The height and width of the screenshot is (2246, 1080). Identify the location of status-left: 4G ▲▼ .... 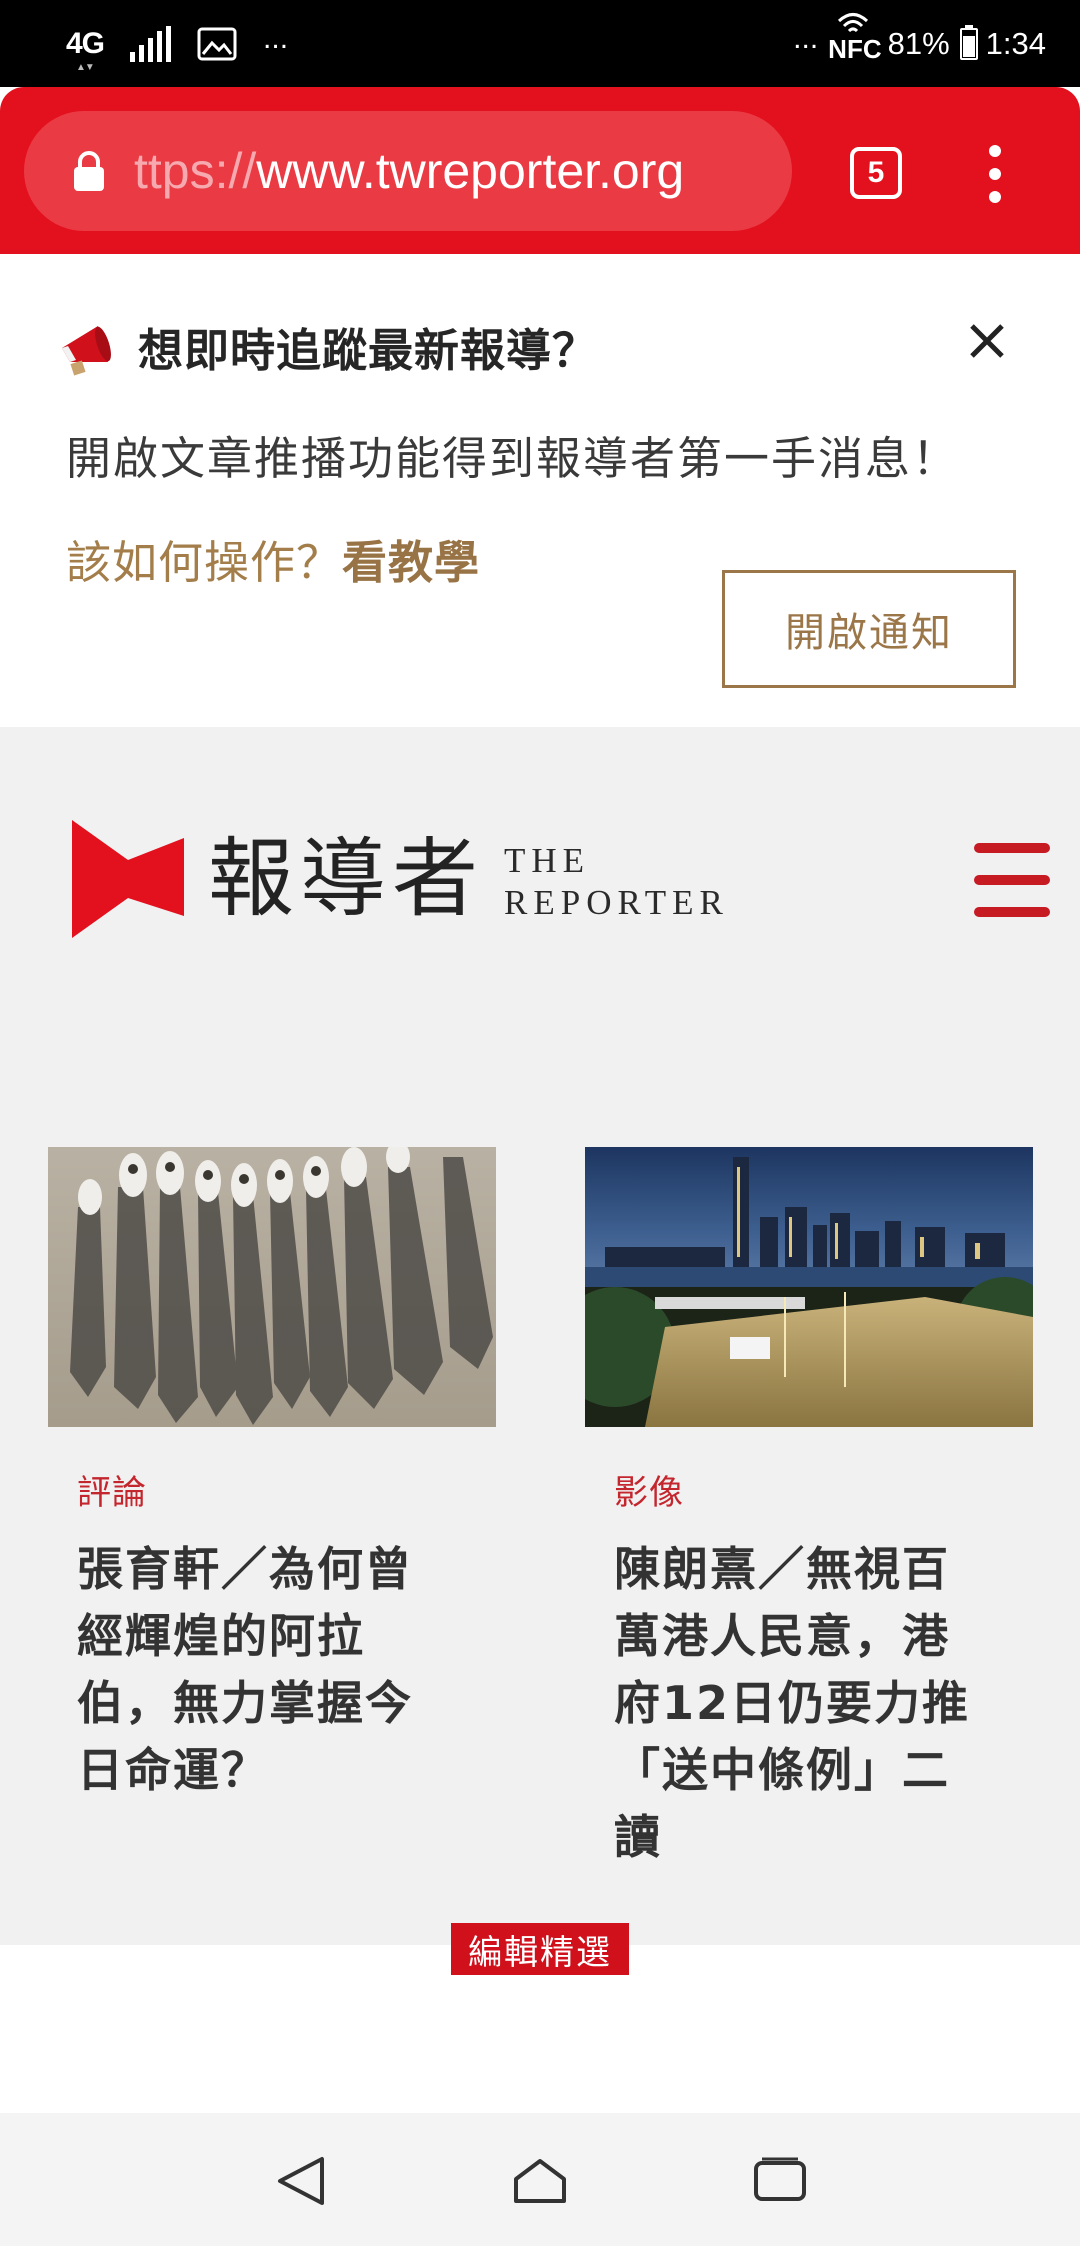
(177, 46).